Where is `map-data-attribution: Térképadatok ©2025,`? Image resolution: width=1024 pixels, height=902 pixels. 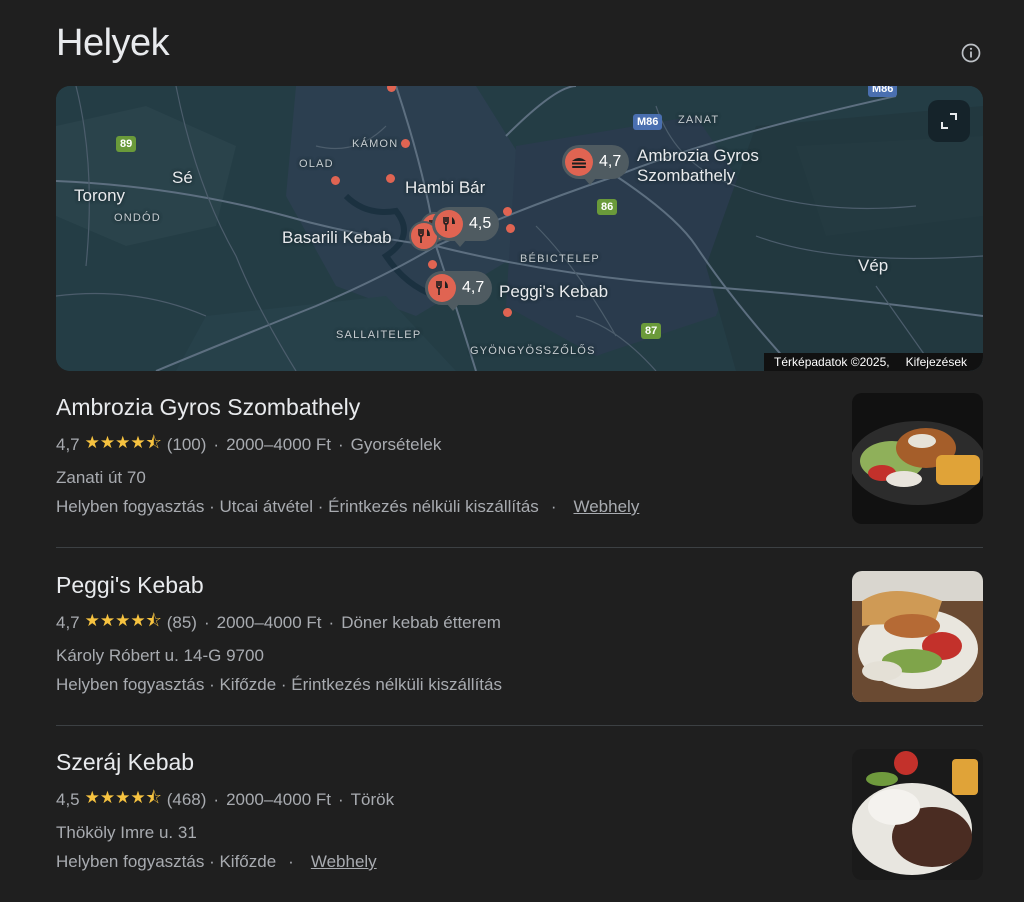 map-data-attribution: Térképadatok ©2025, is located at coordinates (832, 362).